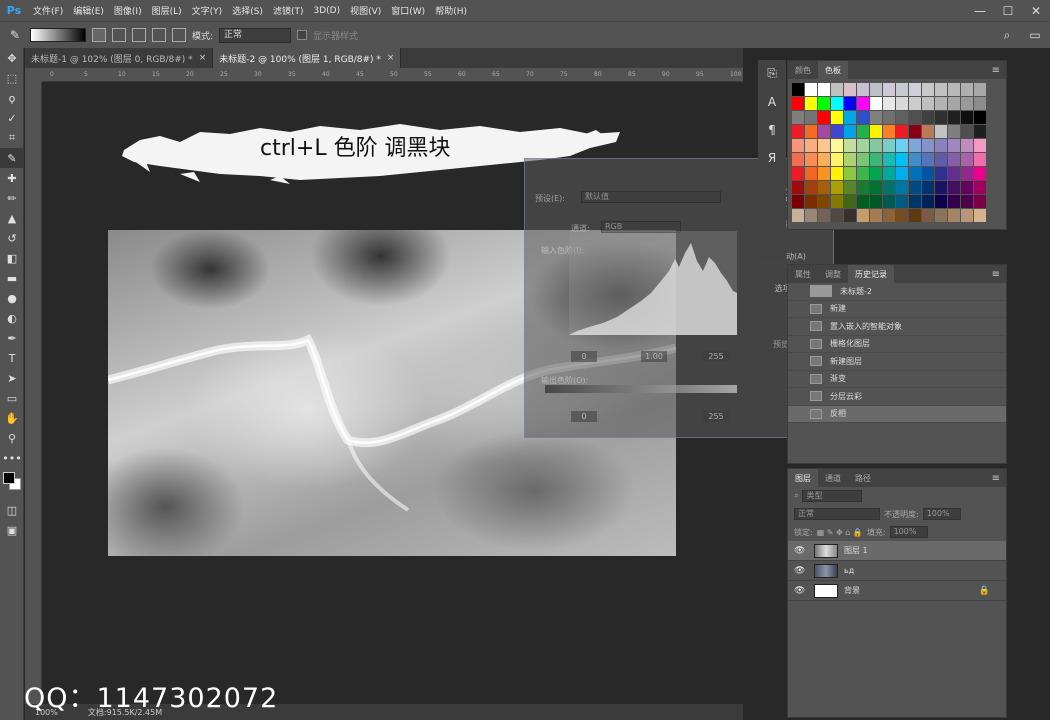  What do you see at coordinates (12, 438) in the screenshot?
I see `zoom-tool-icon: ⚲` at bounding box center [12, 438].